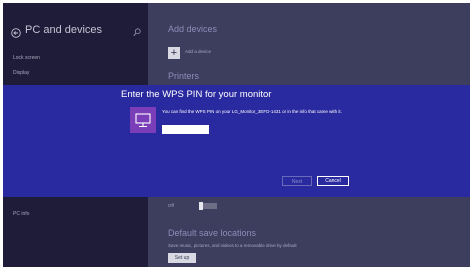 The image size is (473, 270). I want to click on back-arrow-icon, so click(16, 33).